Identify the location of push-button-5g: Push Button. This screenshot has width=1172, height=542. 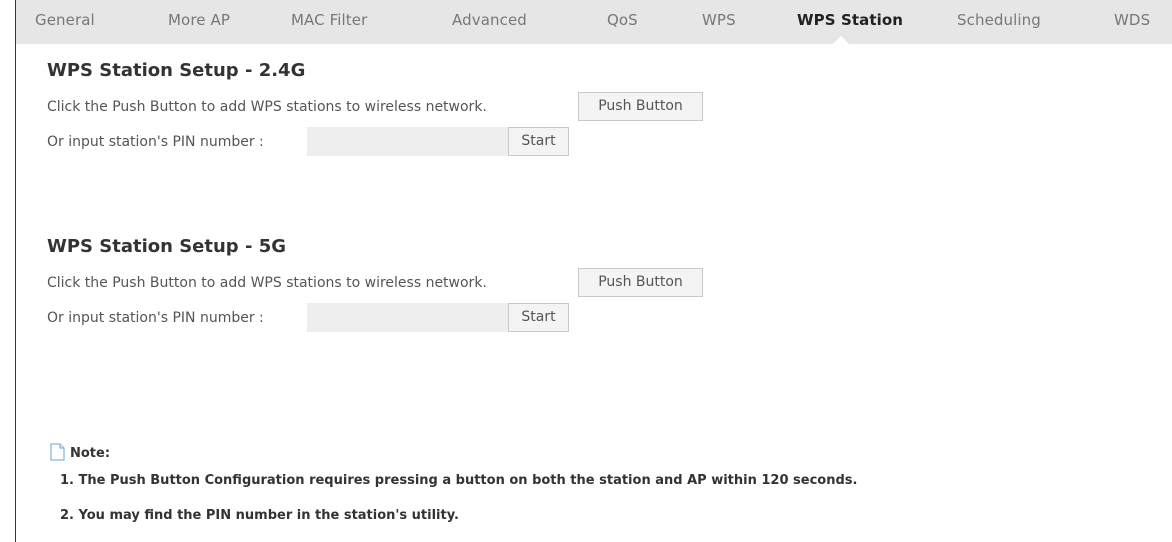
(640, 282).